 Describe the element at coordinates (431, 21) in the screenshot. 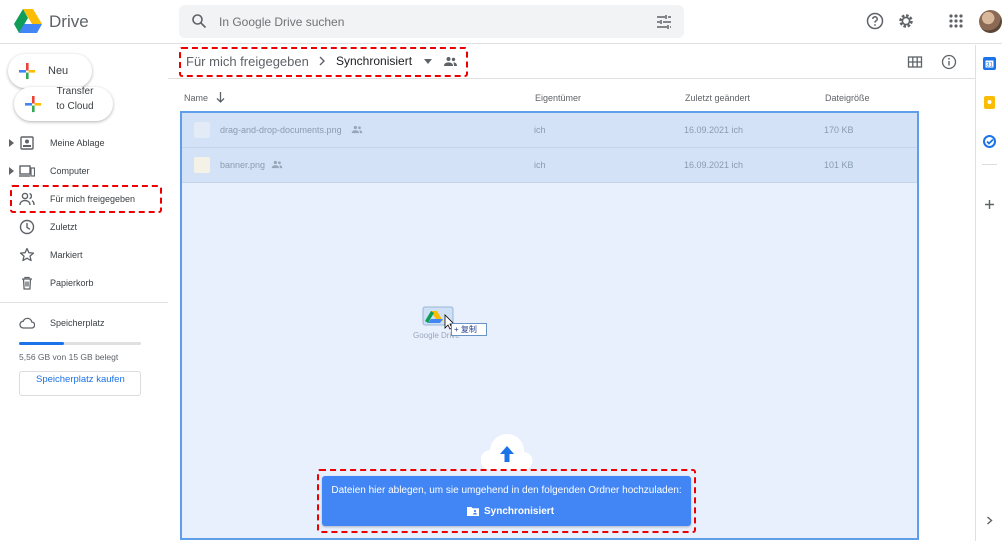

I see `search-box: In Google Drive suchen` at that location.